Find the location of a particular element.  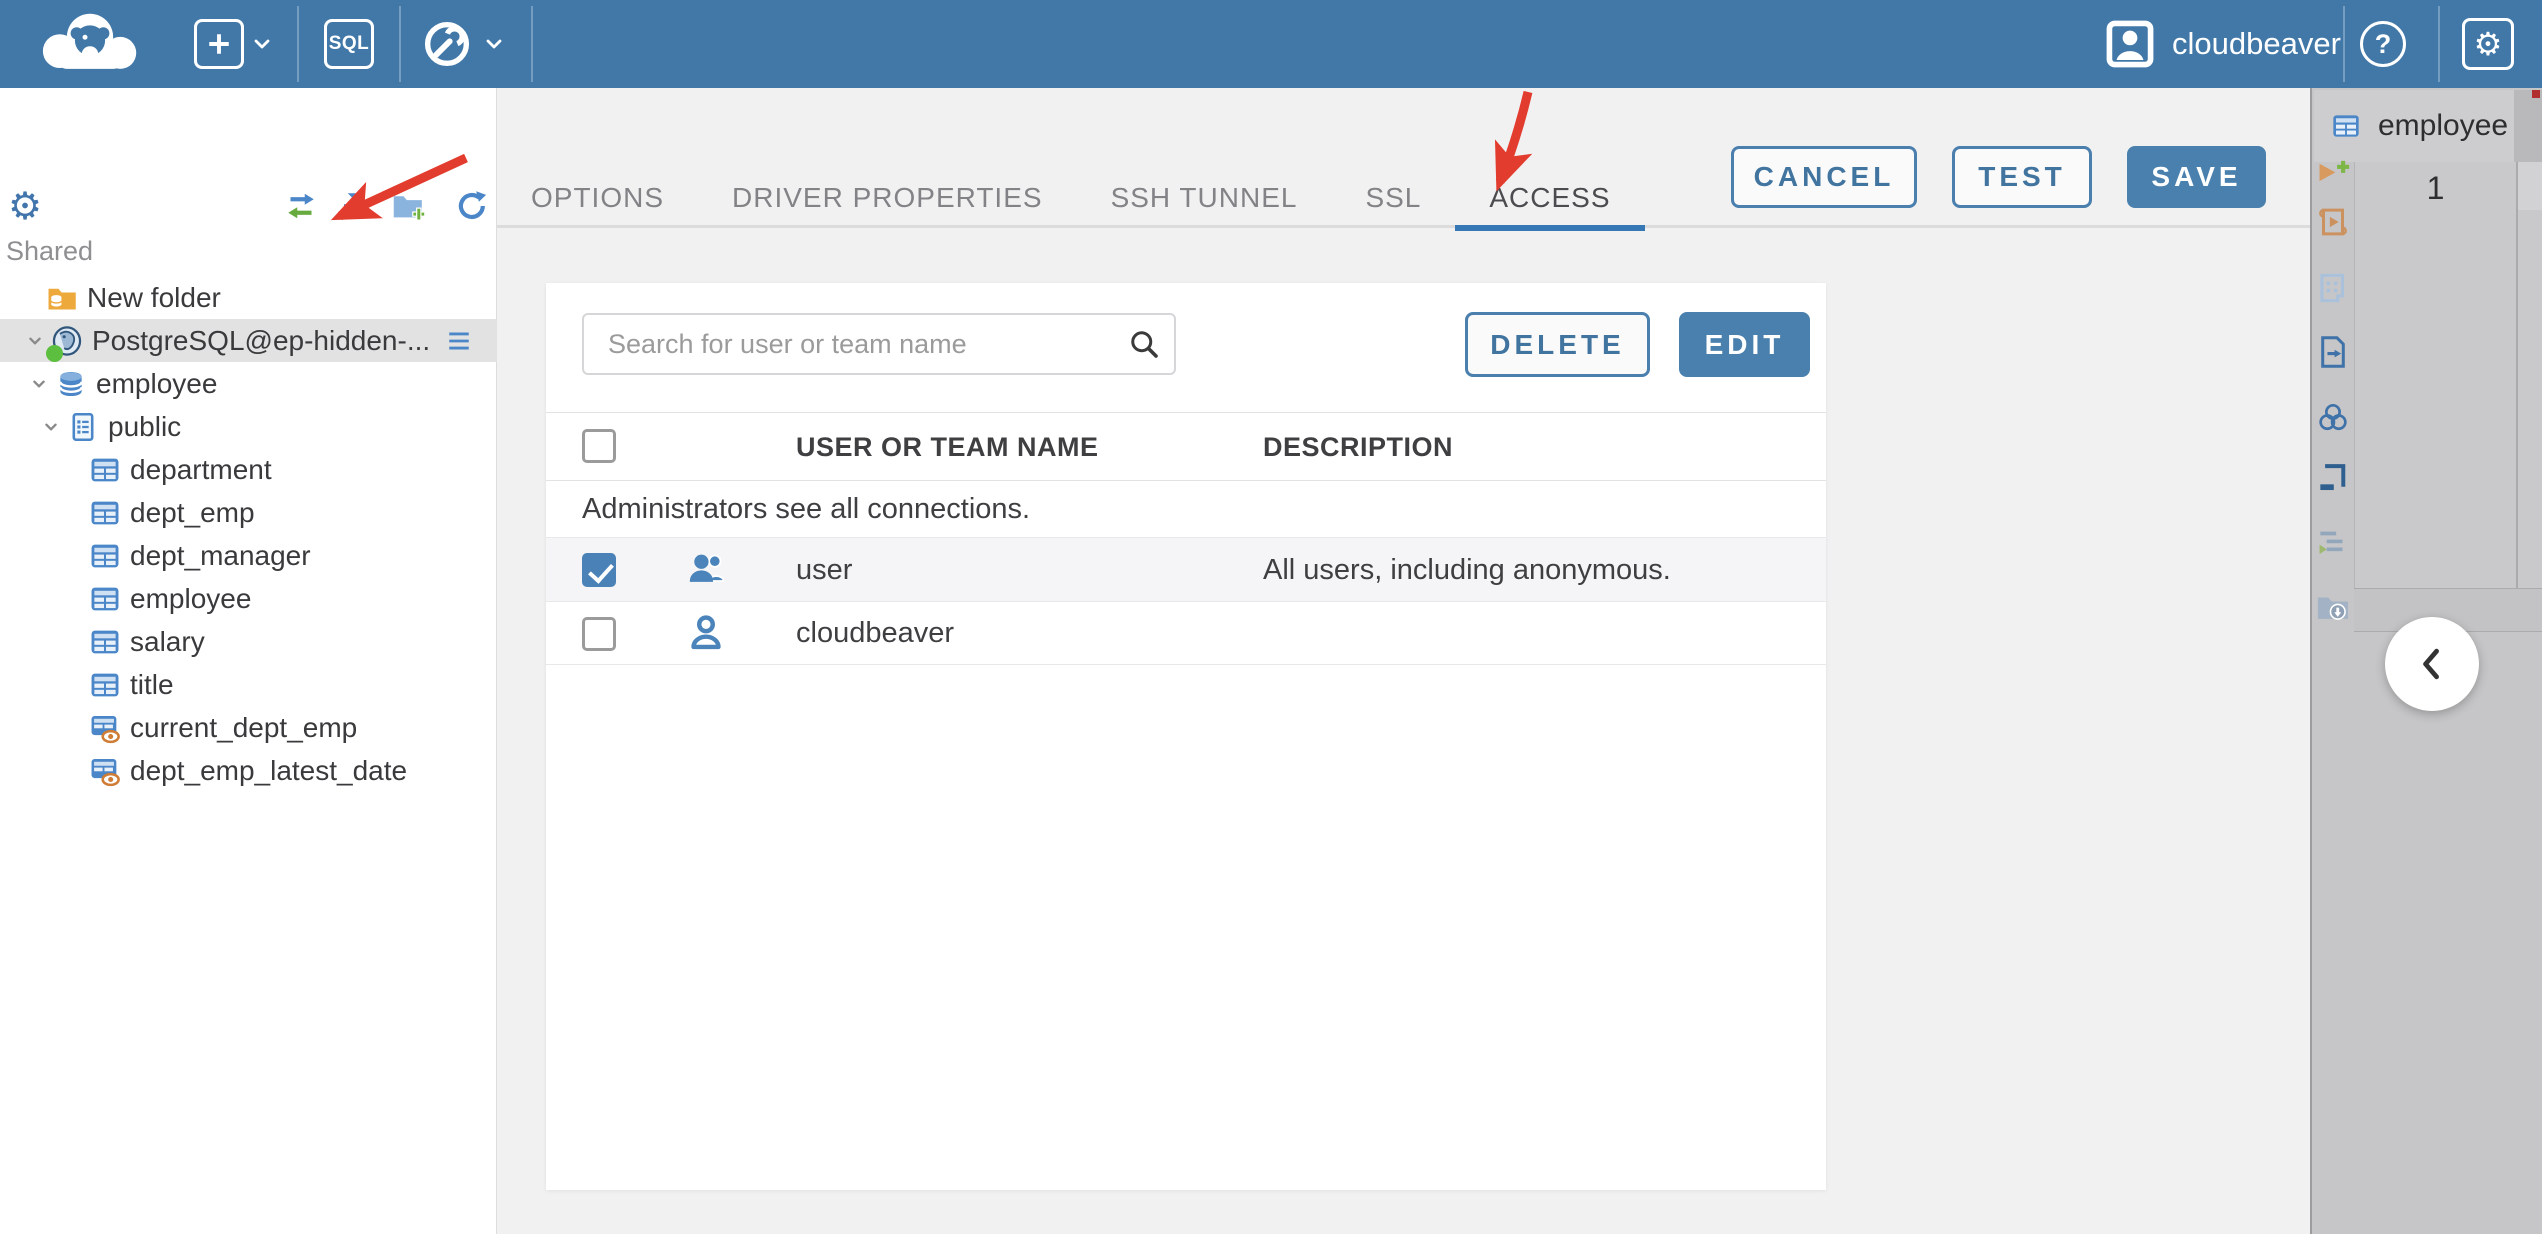

chevron-left-icon is located at coordinates (2432, 664).